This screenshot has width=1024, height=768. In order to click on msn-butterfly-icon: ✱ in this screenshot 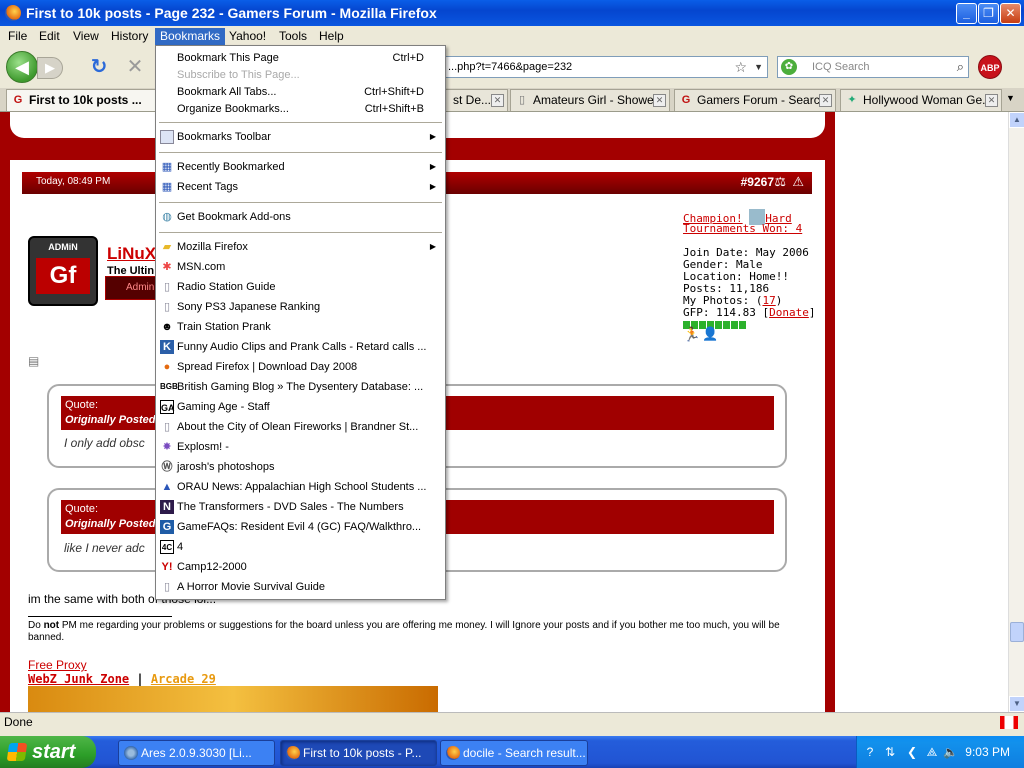, I will do `click(167, 267)`.